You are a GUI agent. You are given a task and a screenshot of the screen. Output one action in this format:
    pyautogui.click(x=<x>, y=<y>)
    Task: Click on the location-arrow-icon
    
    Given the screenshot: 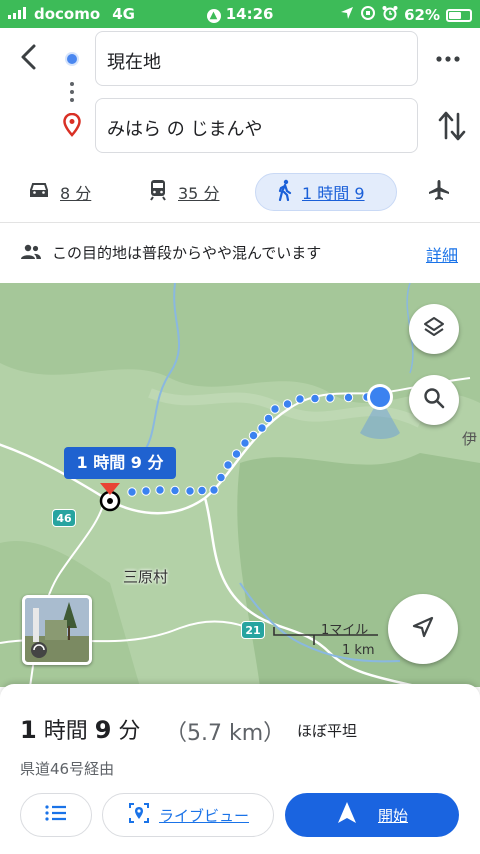 What is the action you would take?
    pyautogui.click(x=347, y=15)
    